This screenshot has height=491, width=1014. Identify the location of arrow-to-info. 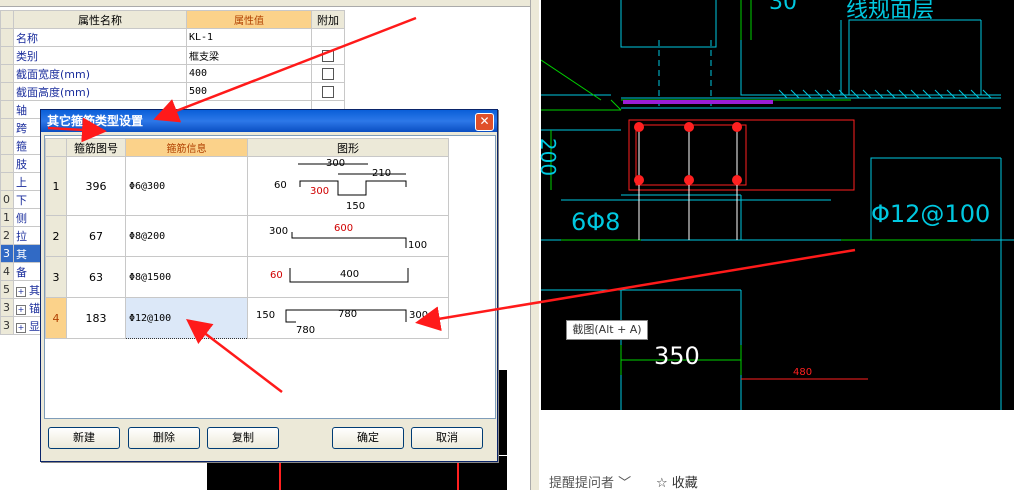
(234, 355).